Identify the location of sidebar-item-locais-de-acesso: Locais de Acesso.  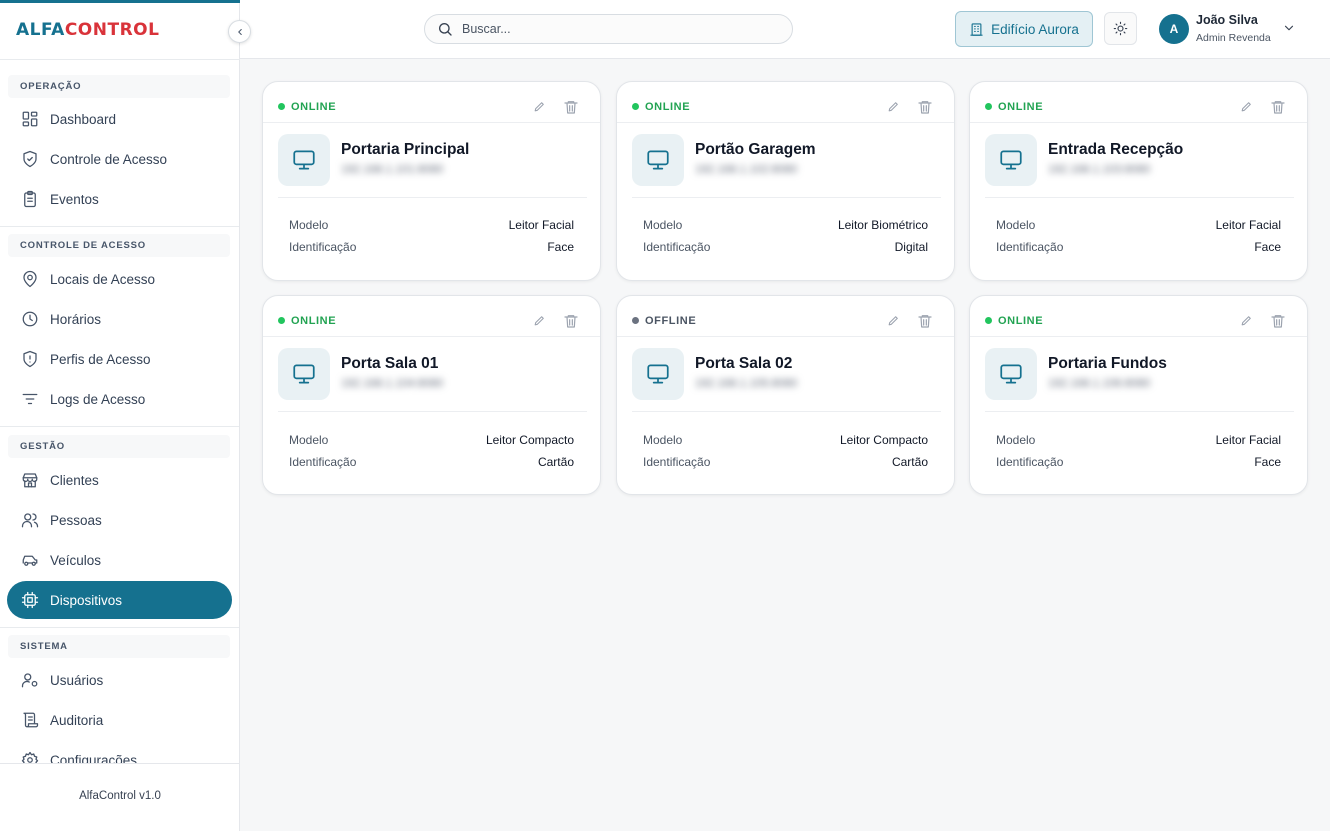
(119, 279).